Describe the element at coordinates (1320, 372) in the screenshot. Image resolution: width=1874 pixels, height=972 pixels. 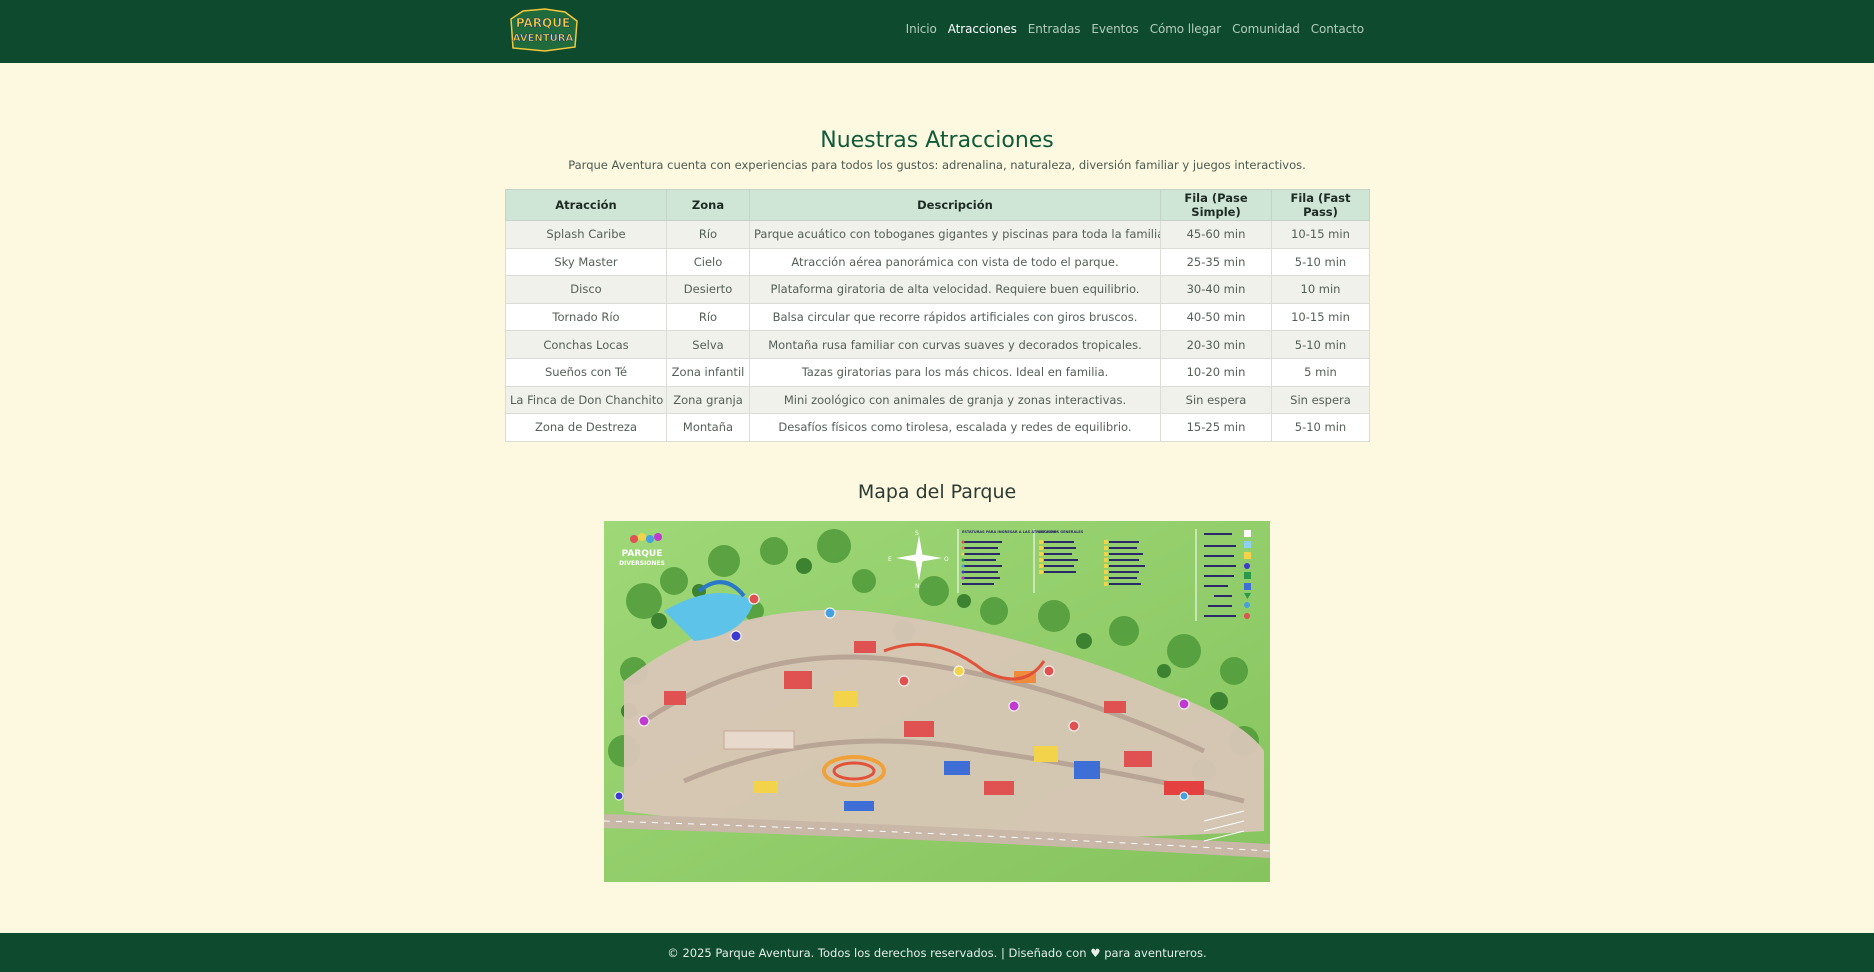
I see `cell-fila-fast: 5 min` at that location.